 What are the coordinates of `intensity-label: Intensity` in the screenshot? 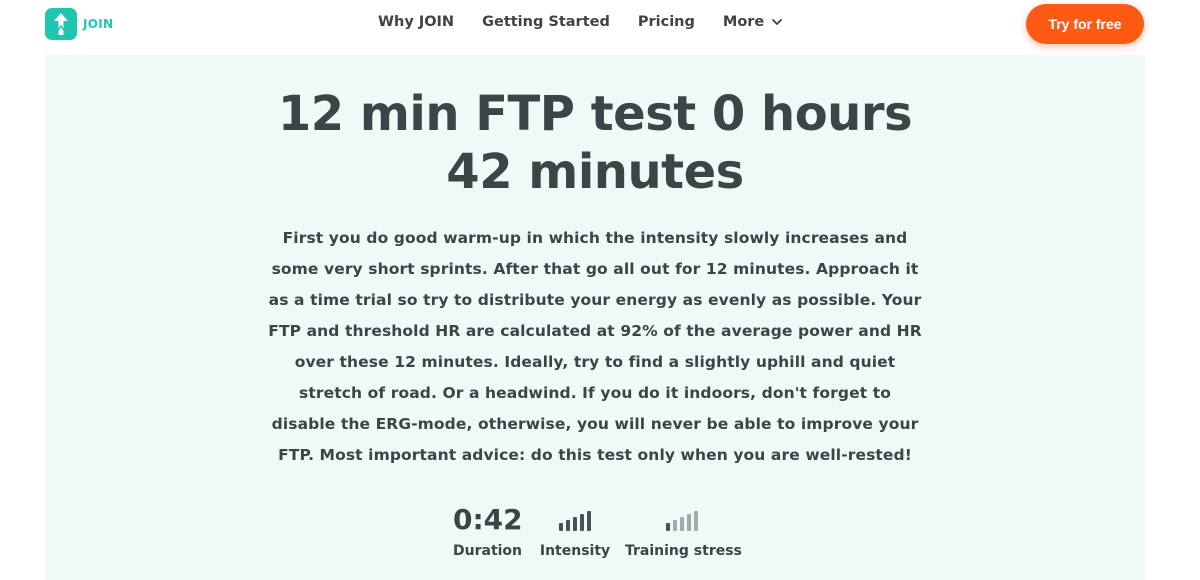 It's located at (575, 551).